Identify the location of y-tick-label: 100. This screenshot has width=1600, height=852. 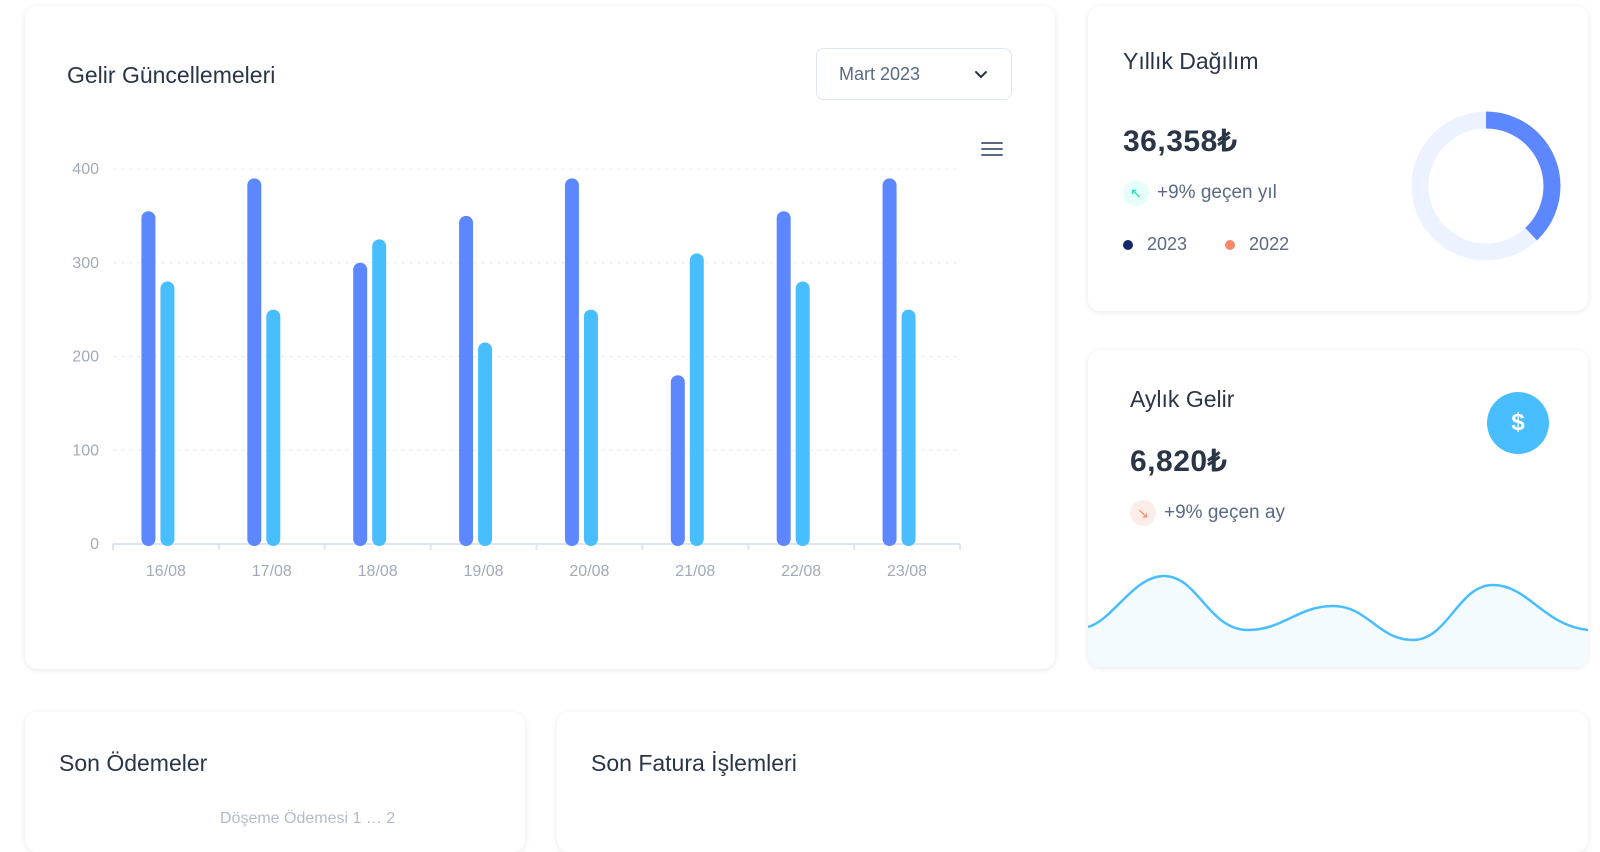
(85, 450).